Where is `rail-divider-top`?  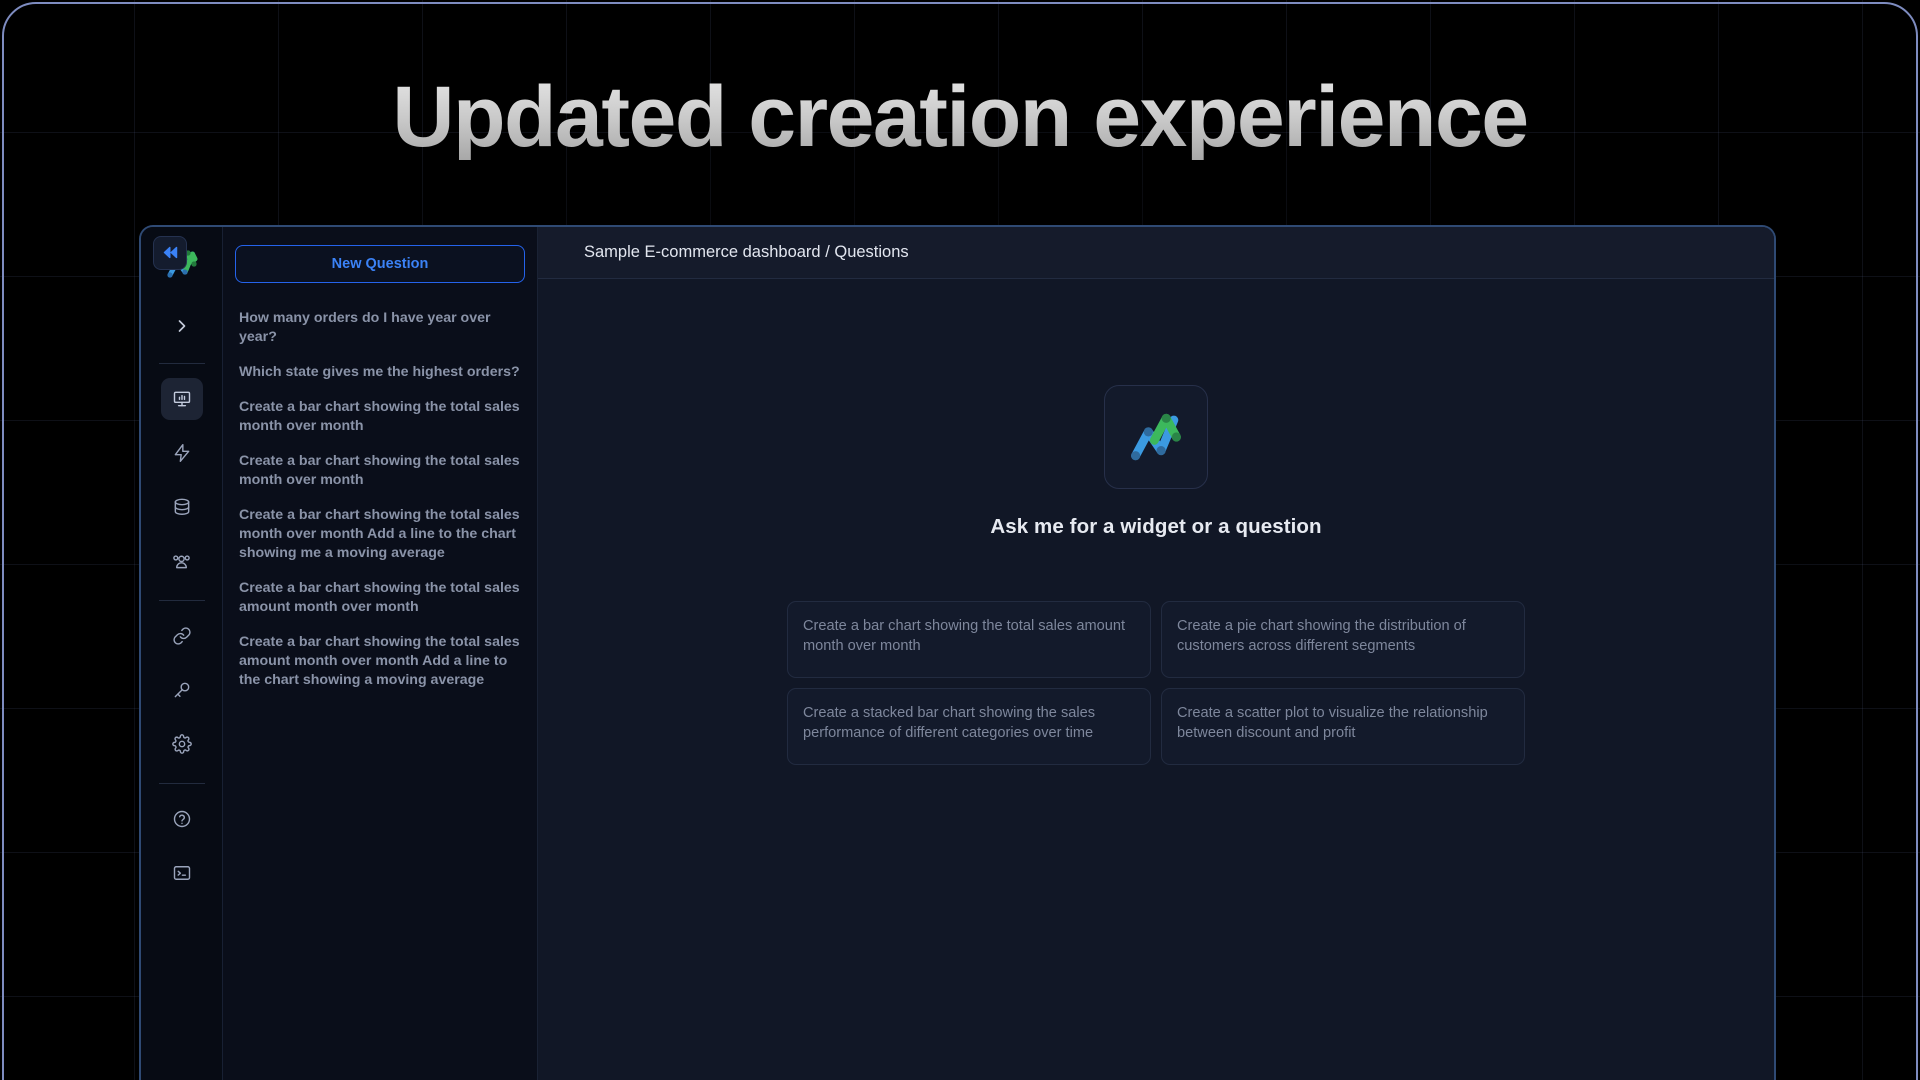
rail-divider-top is located at coordinates (181, 363).